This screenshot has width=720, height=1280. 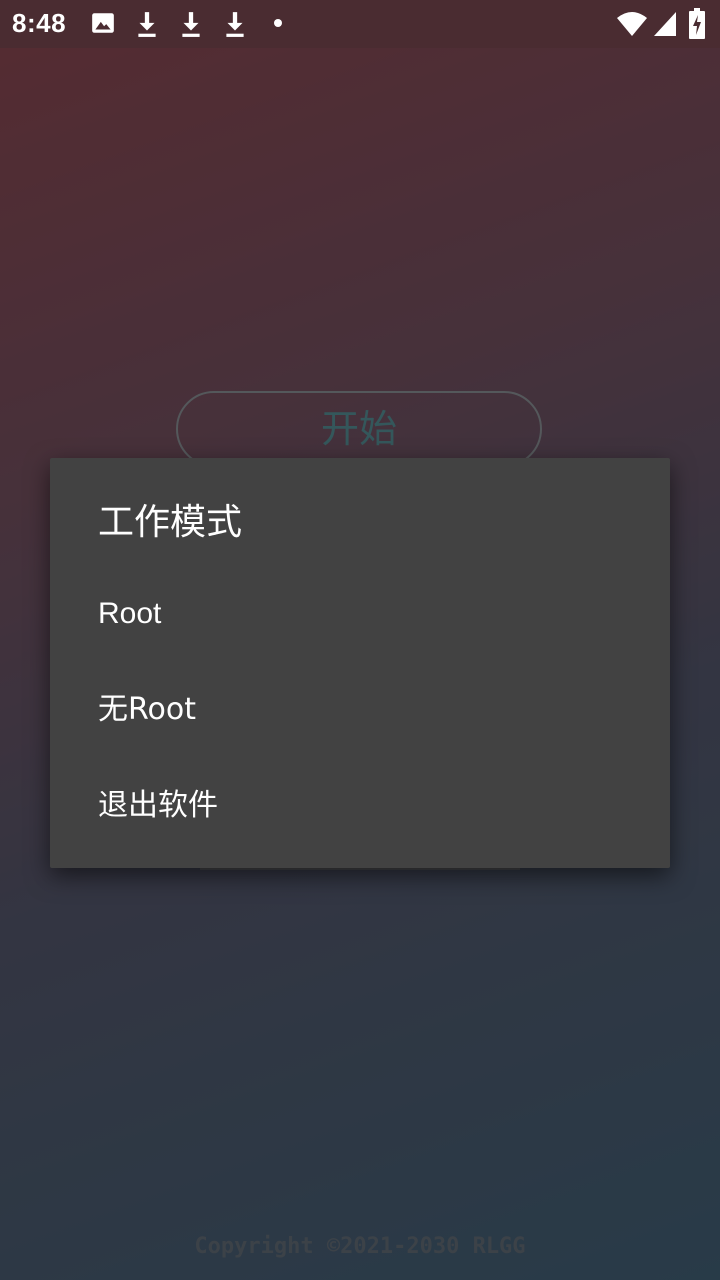 What do you see at coordinates (360, 24) in the screenshot?
I see `status-bar: 8:48` at bounding box center [360, 24].